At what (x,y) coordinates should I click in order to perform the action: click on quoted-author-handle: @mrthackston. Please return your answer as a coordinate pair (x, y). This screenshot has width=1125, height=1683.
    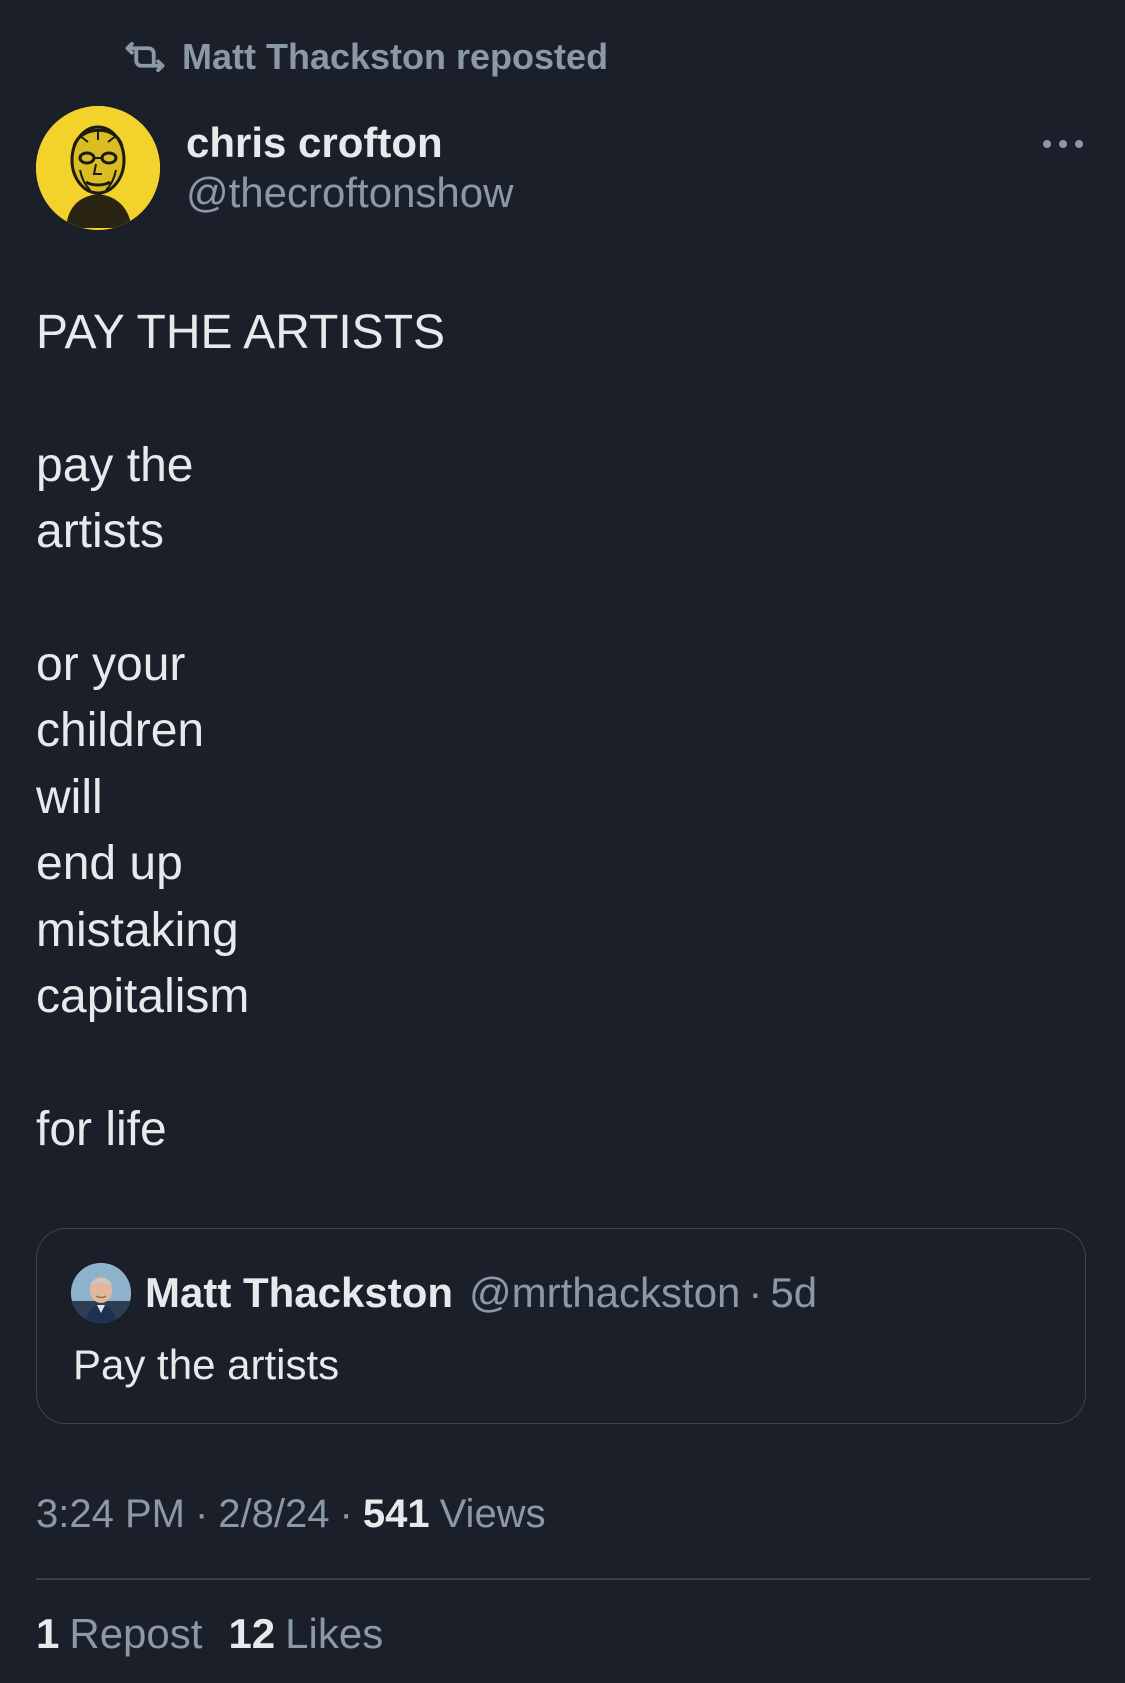
    Looking at the image, I should click on (605, 1292).